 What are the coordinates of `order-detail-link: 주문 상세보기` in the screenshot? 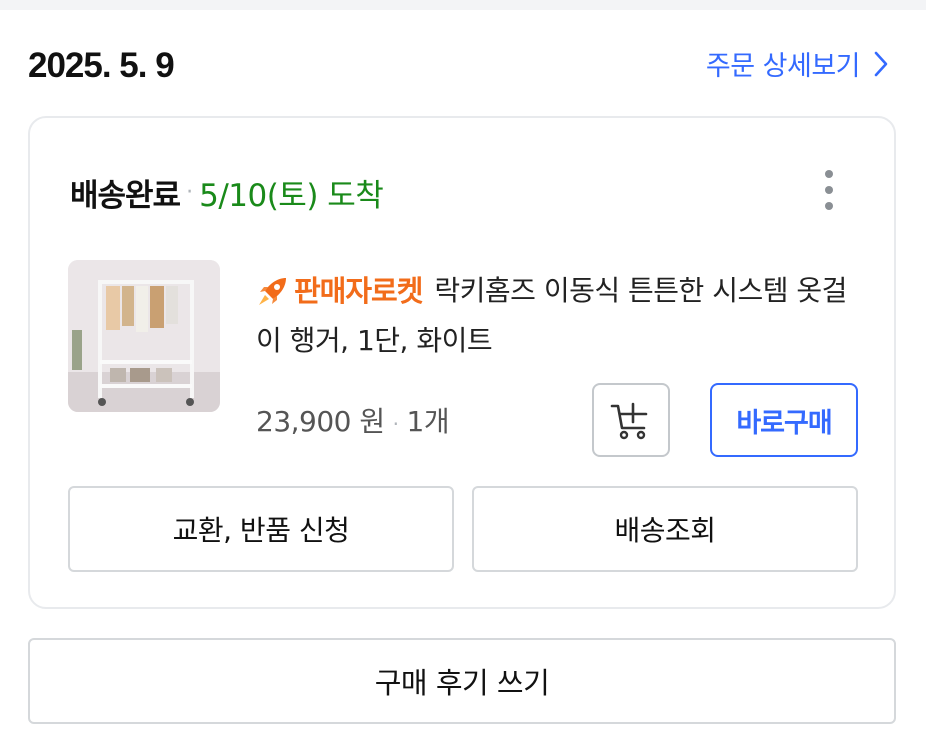 It's located at (797, 63).